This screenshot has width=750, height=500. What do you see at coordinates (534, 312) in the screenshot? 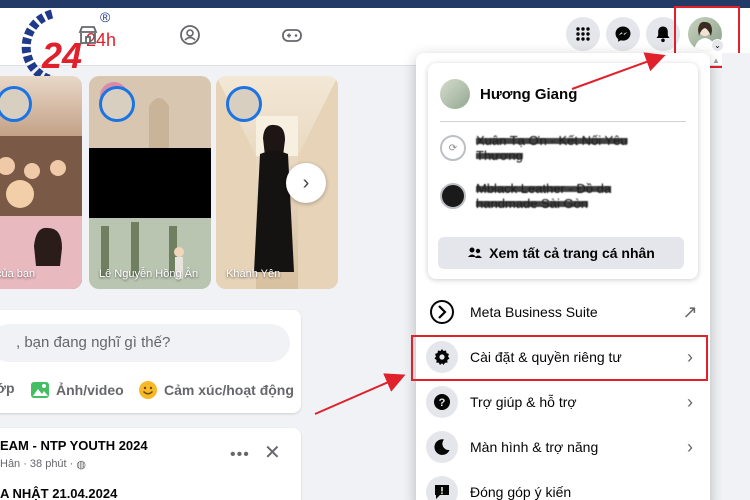
I see `menu-item-label: Meta Business Suite` at bounding box center [534, 312].